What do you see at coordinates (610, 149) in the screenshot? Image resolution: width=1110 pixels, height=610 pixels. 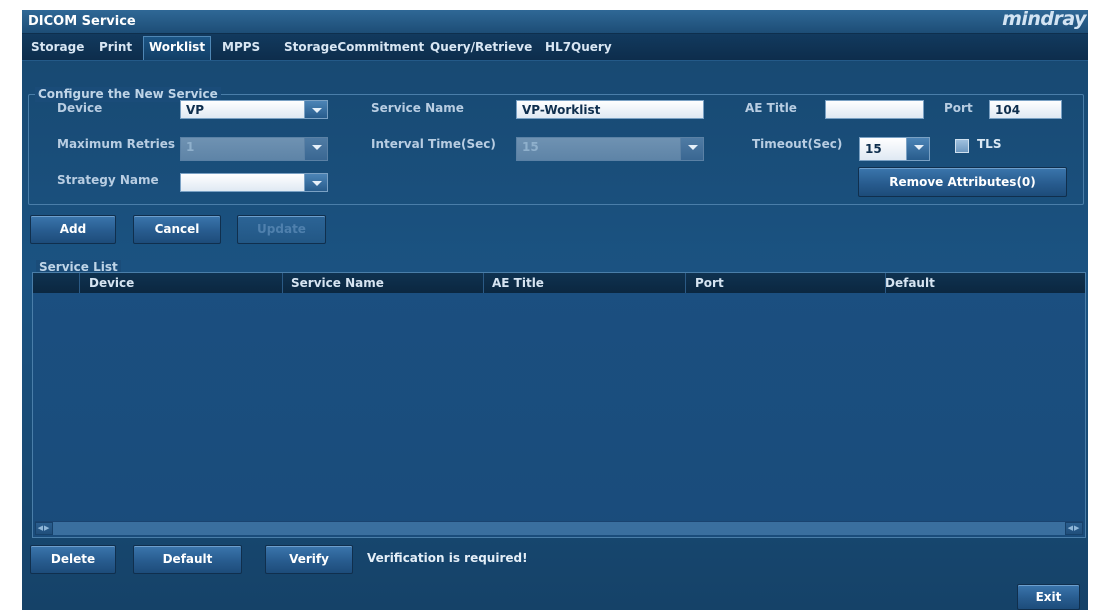 I see `interval-dropdown: 15` at bounding box center [610, 149].